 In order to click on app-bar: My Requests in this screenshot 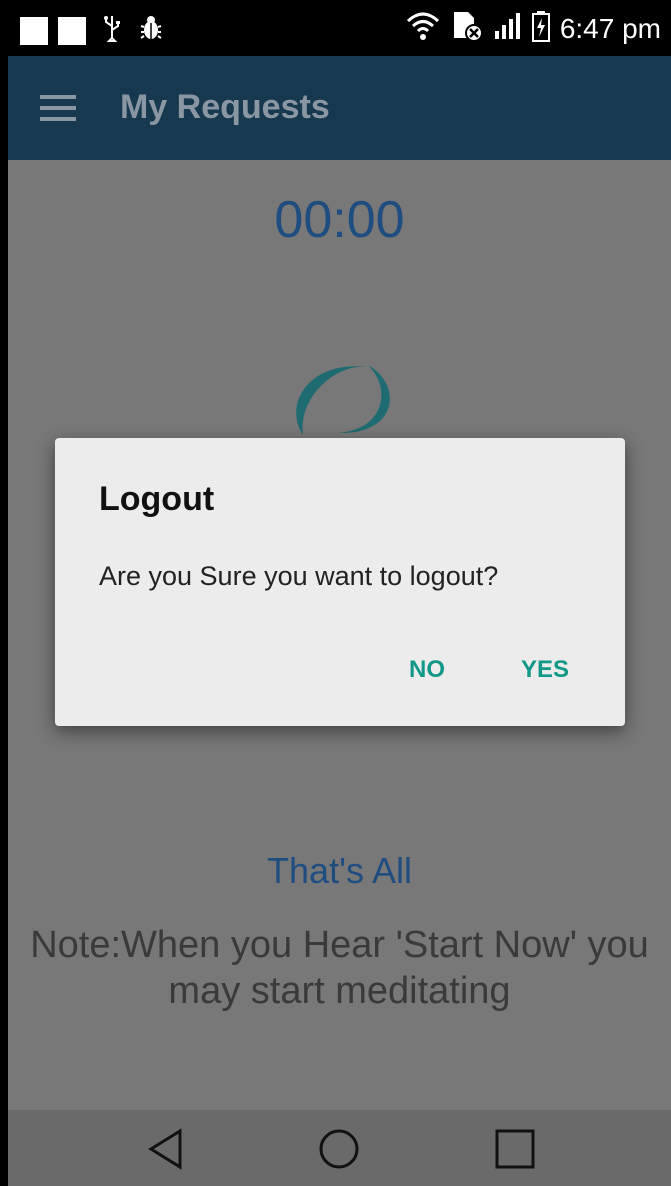, I will do `click(339, 109)`.